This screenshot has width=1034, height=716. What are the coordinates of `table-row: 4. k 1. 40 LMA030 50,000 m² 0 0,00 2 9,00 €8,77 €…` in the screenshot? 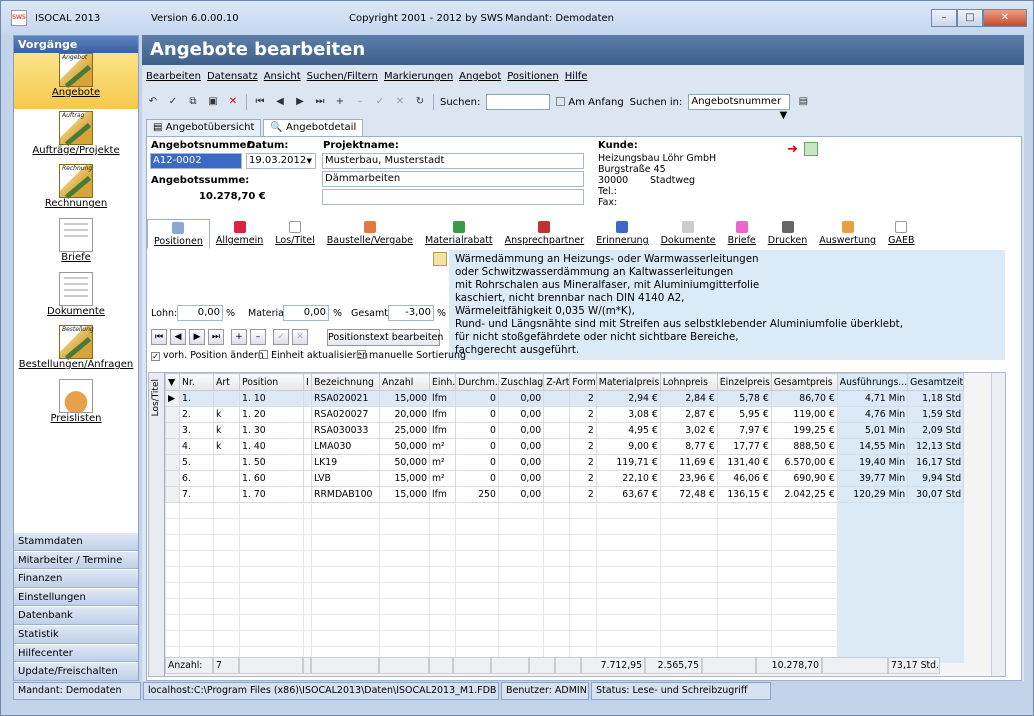 It's located at (565, 446).